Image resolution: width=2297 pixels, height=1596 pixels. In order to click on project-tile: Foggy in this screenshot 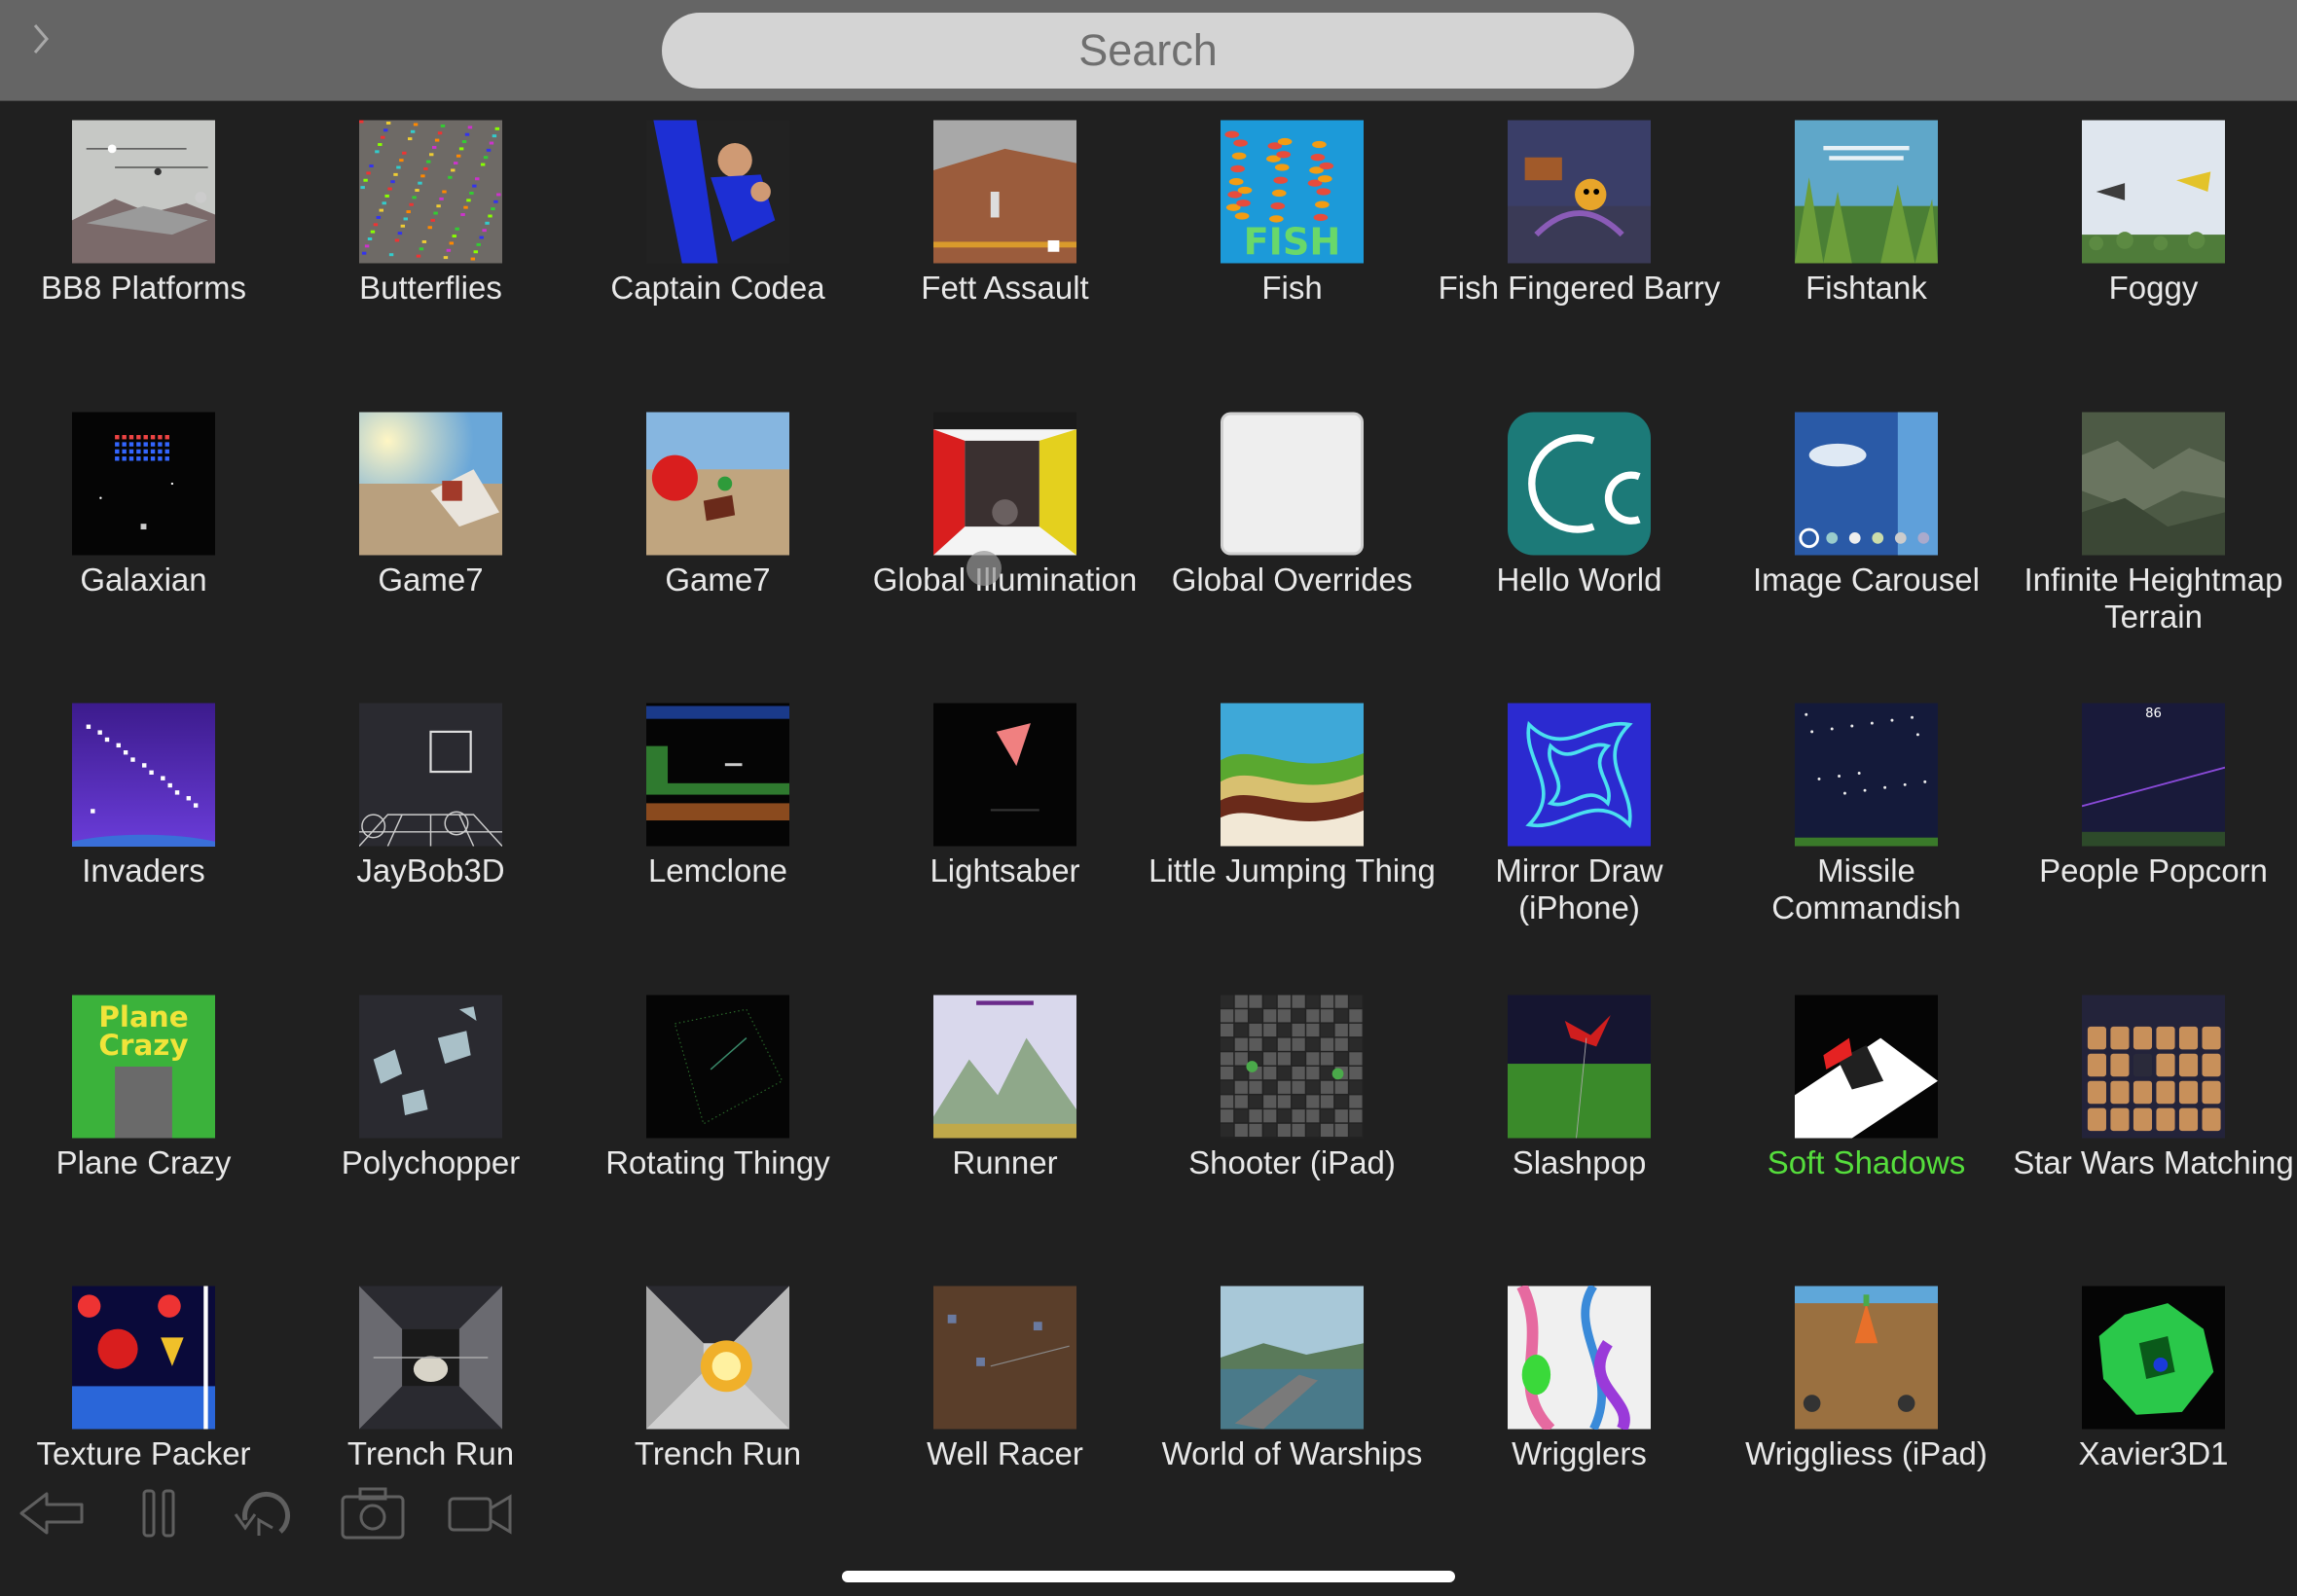, I will do `click(2153, 227)`.